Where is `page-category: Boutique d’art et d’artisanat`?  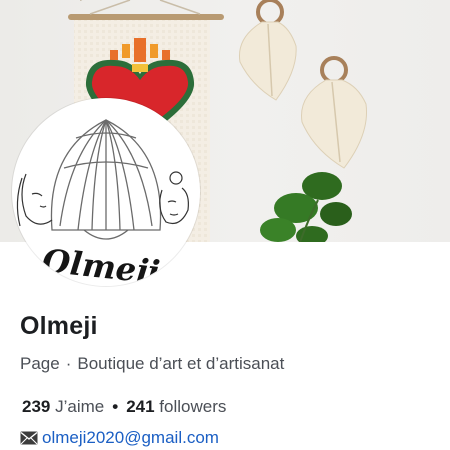 page-category: Boutique d’art et d’artisanat is located at coordinates (180, 363).